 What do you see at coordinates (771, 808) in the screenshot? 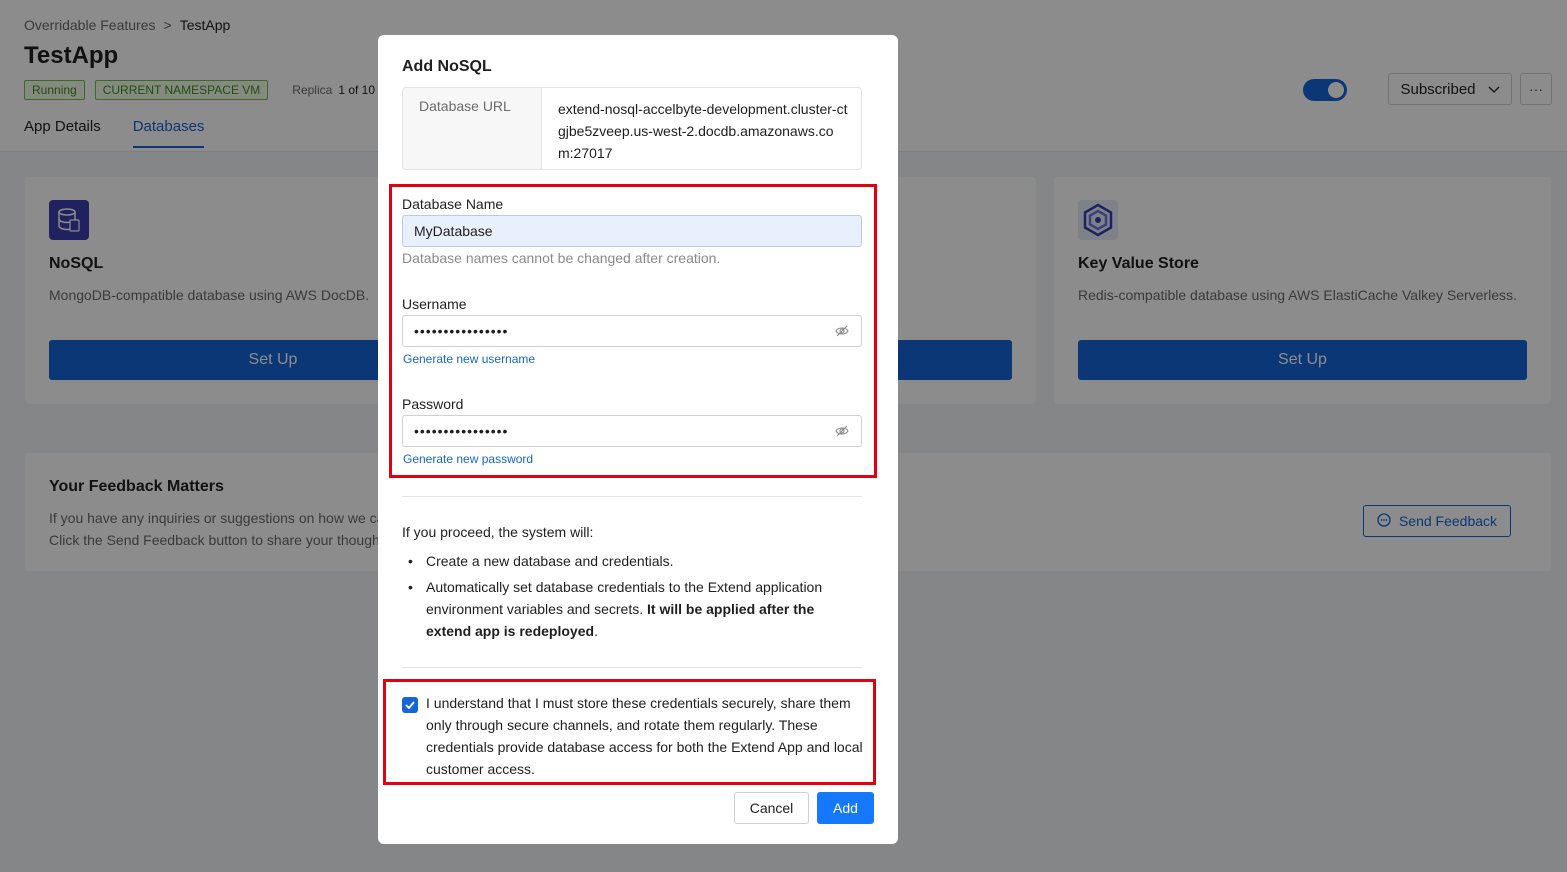
I see `cancel-button: Cancel` at bounding box center [771, 808].